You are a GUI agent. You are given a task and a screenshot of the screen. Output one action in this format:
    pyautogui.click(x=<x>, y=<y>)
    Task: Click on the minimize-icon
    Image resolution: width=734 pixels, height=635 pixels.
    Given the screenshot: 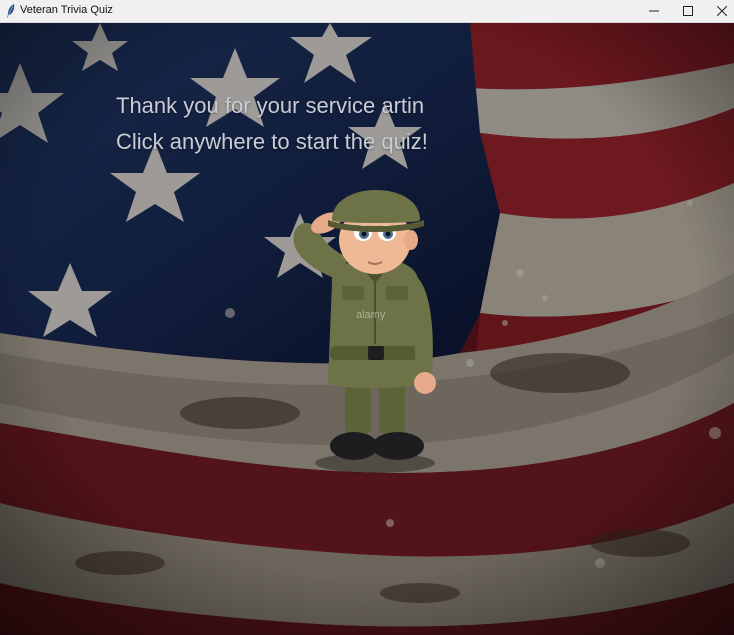 What is the action you would take?
    pyautogui.click(x=654, y=11)
    